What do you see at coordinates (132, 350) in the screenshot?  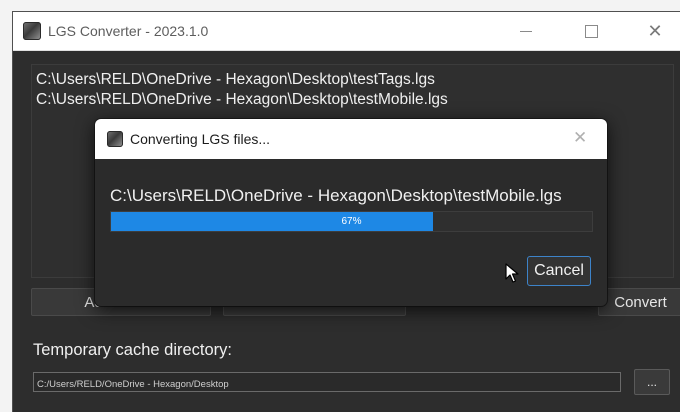 I see `cache-directory-label: Temporary cache directory:` at bounding box center [132, 350].